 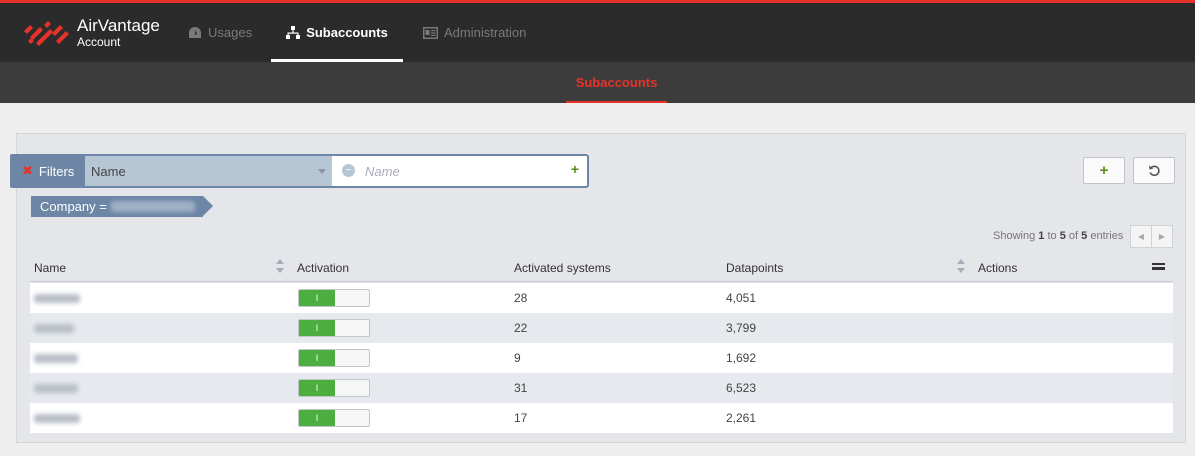 I want to click on datapoints-cell: 6,523, so click(x=741, y=388).